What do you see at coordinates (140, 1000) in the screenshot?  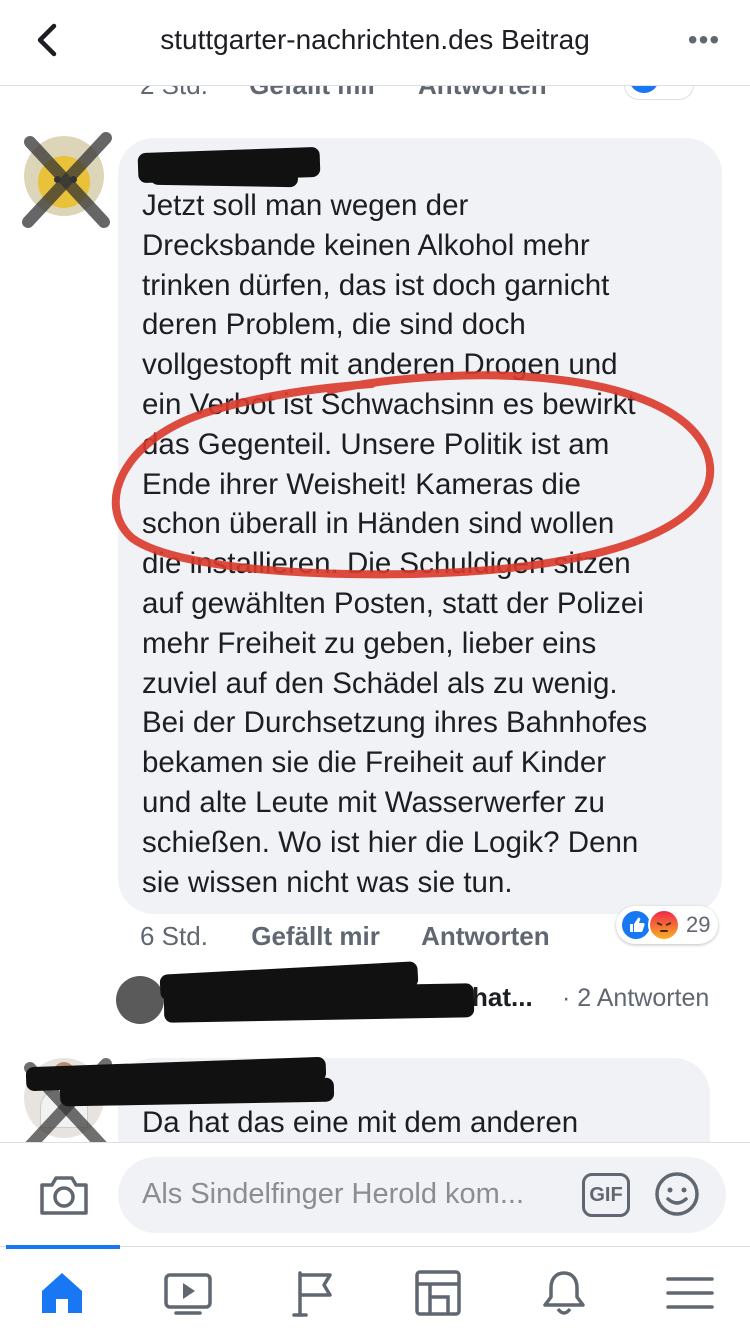 I see `reply-author-avatar` at bounding box center [140, 1000].